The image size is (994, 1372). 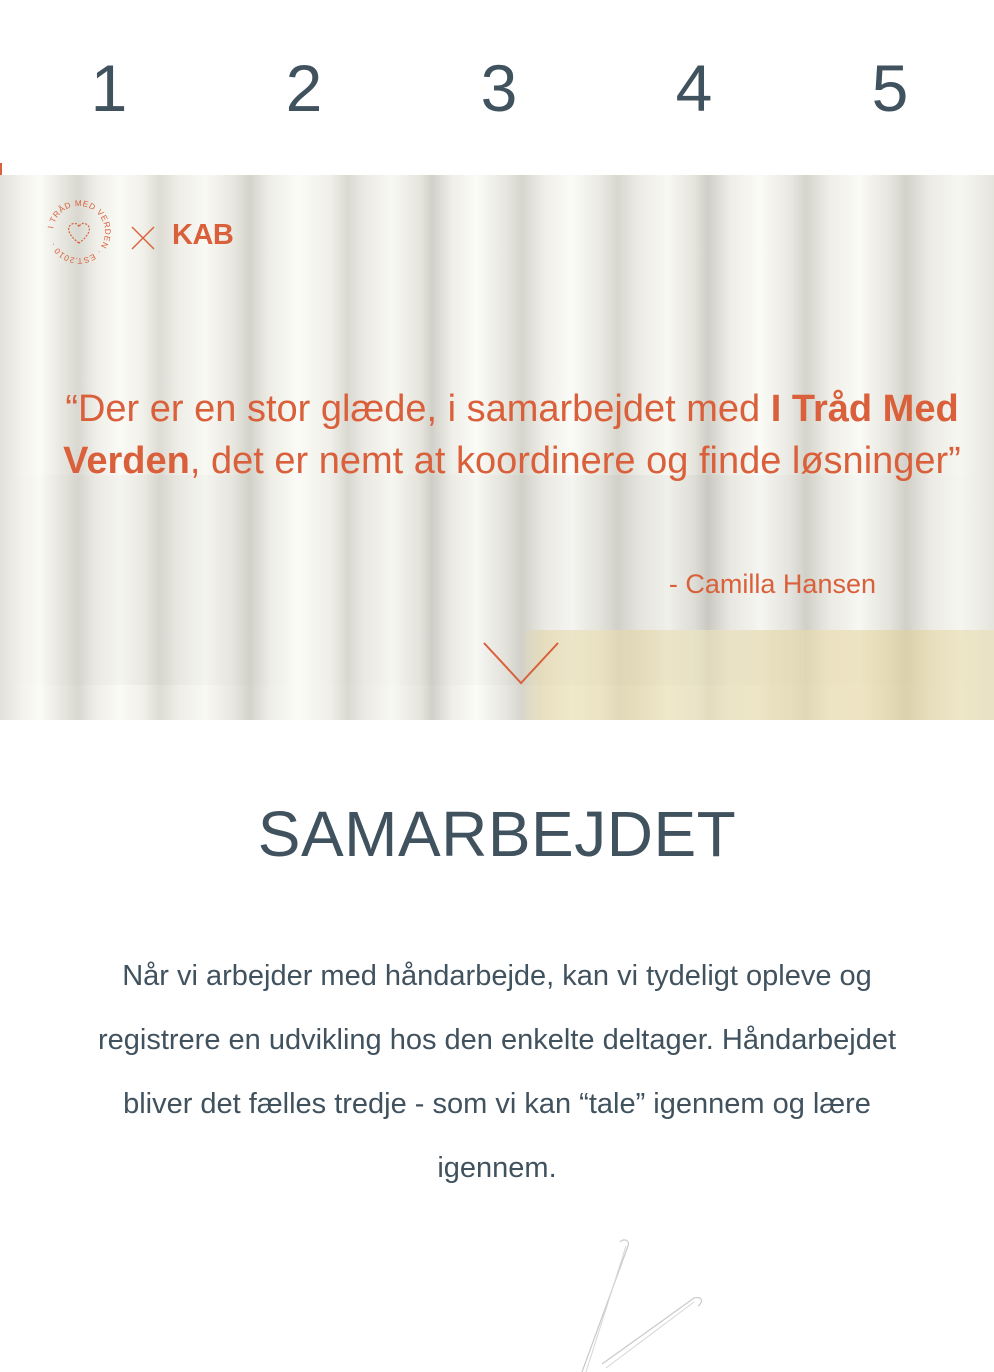 What do you see at coordinates (499, 88) in the screenshot?
I see `step-3: 3` at bounding box center [499, 88].